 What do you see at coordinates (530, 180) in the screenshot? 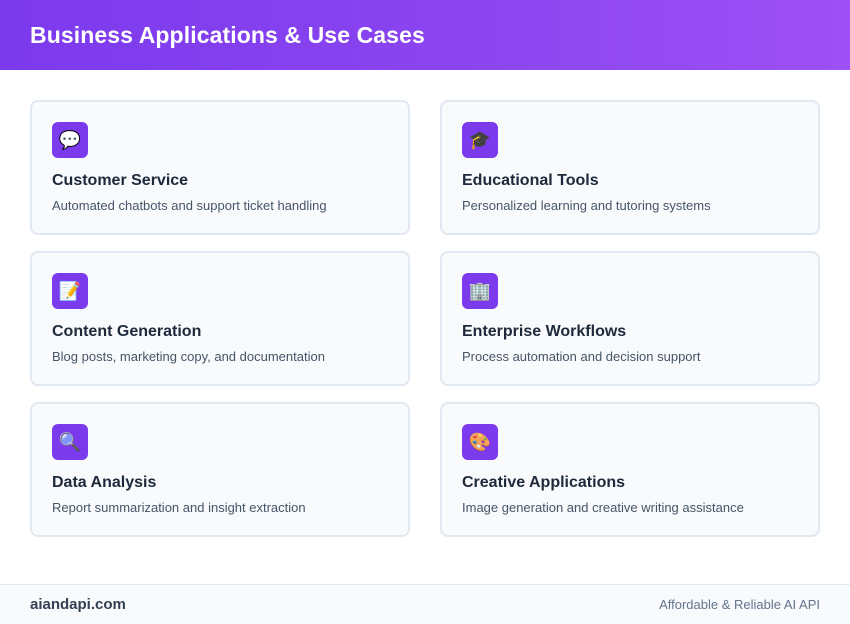
I see `card-title: Educational Tools` at bounding box center [530, 180].